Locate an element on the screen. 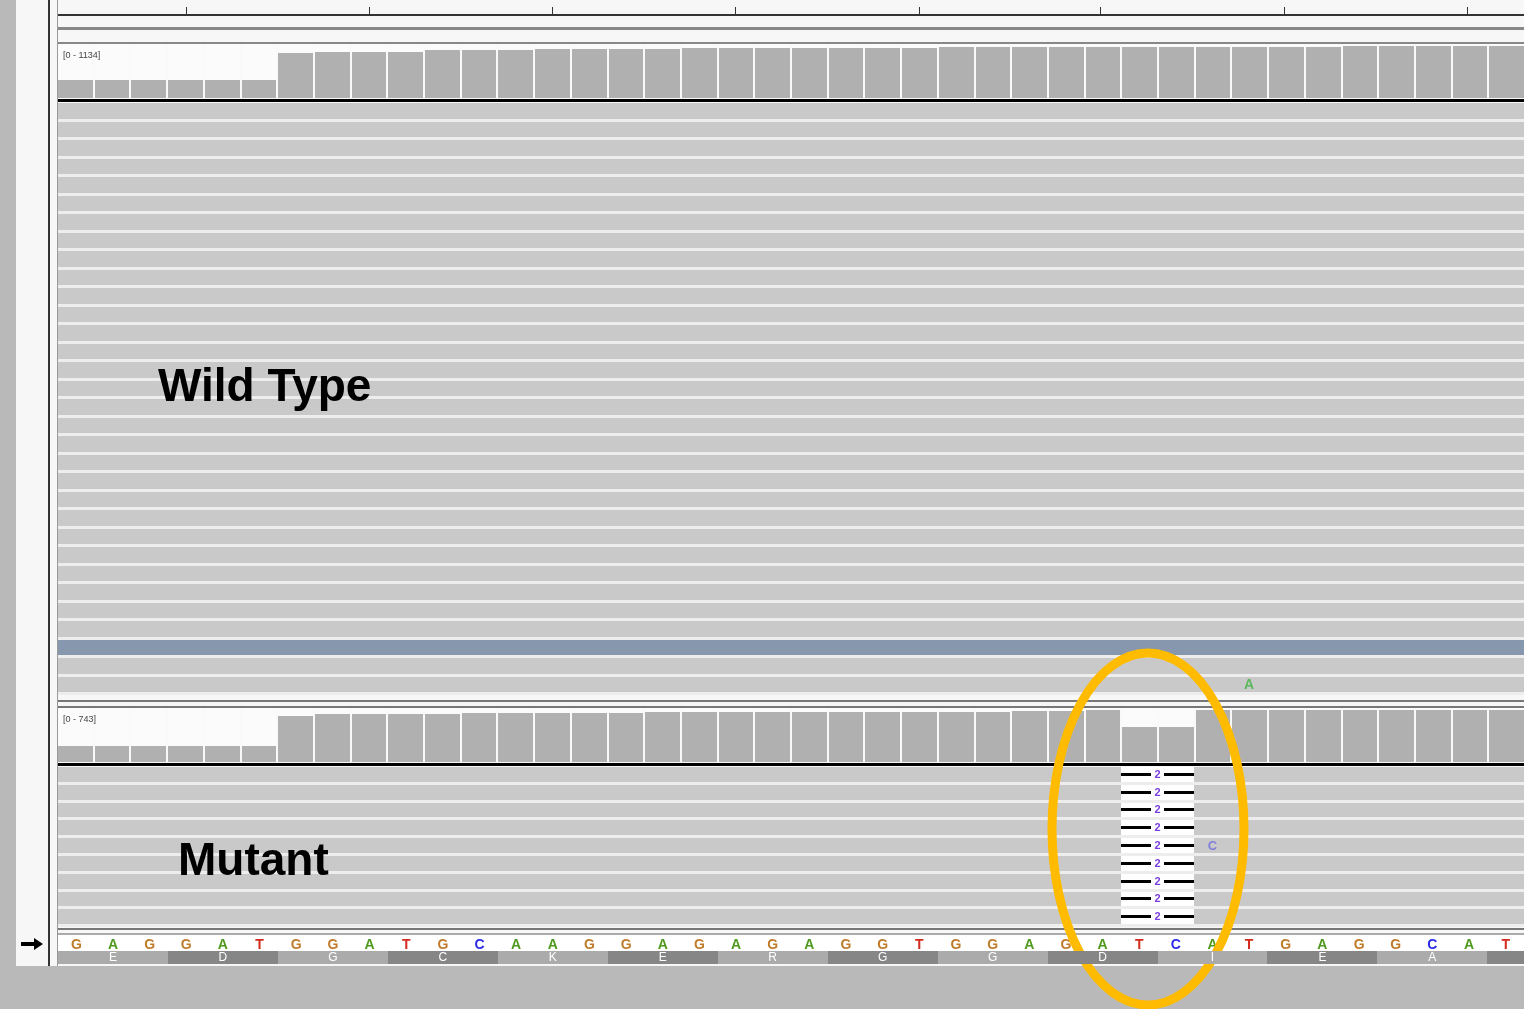 The width and height of the screenshot is (1524, 1009). amino-acid-codon is located at coordinates (1505, 957).